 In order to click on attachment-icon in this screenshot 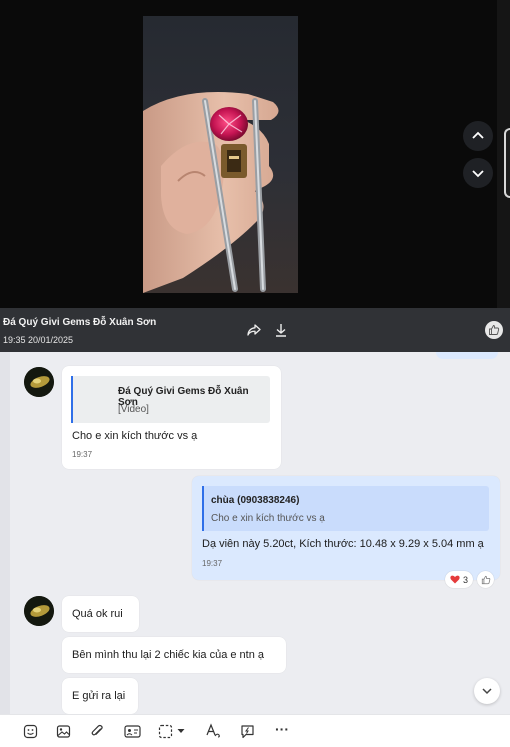, I will do `click(97, 729)`.